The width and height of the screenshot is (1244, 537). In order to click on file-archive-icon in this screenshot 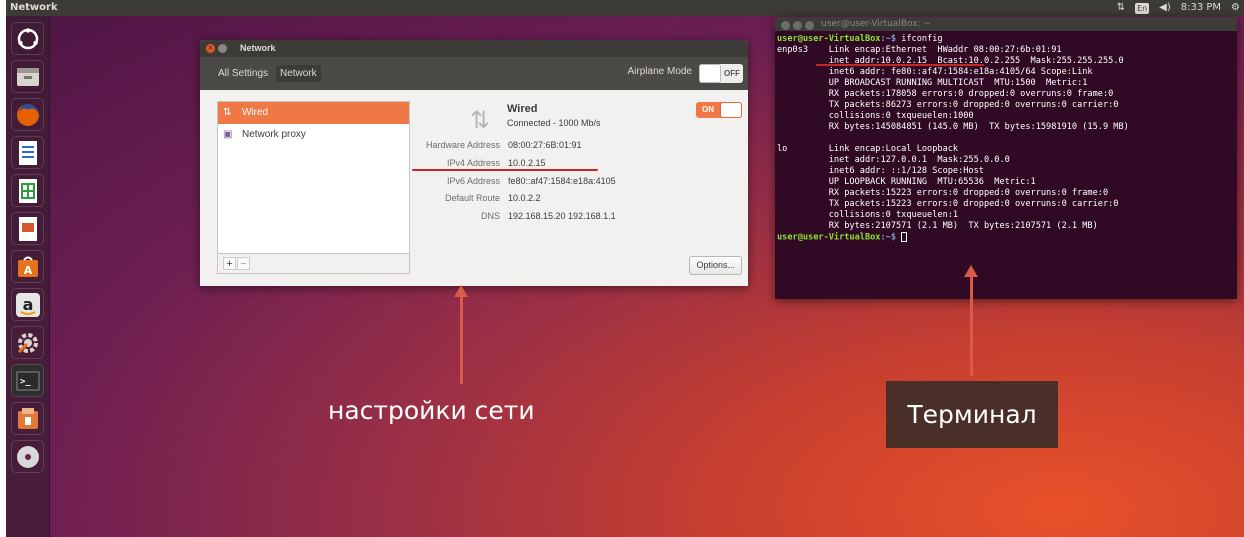, I will do `click(27, 418)`.